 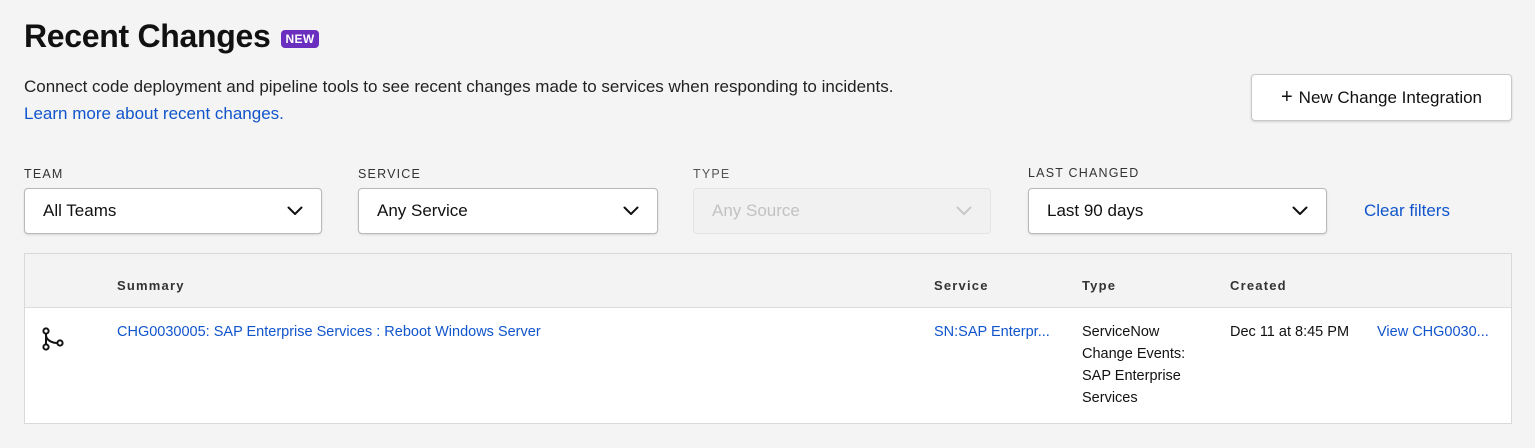 I want to click on last-changed-filter-label: LAST CHANGED, so click(x=1084, y=173).